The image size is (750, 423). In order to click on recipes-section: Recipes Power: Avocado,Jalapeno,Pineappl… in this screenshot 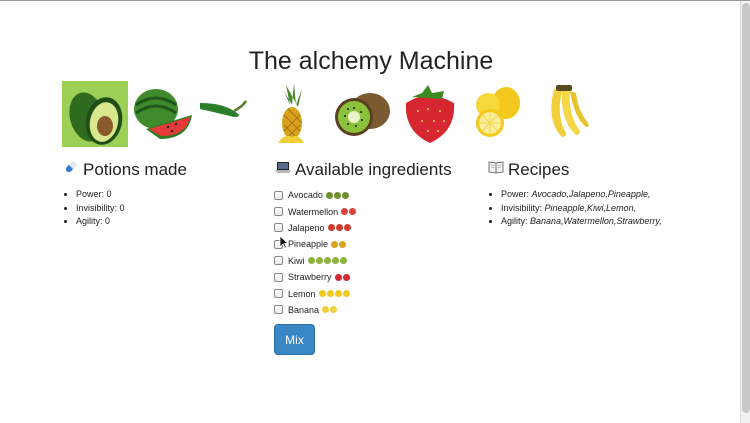, I will do `click(574, 194)`.